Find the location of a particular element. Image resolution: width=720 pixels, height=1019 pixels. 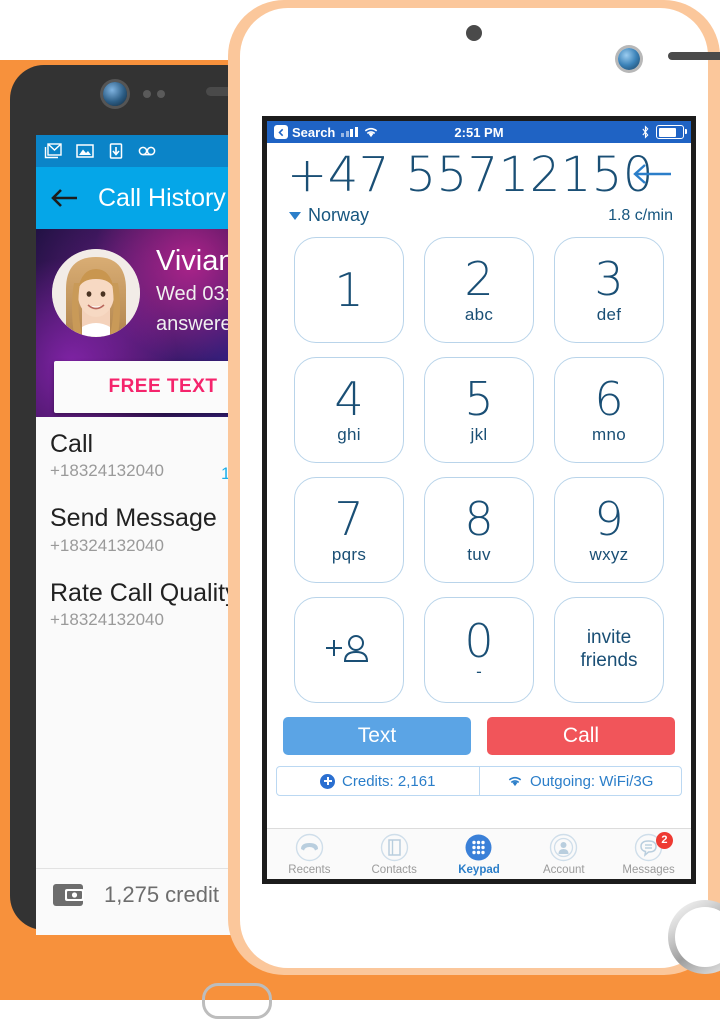

tab-account: Account is located at coordinates (563, 854).